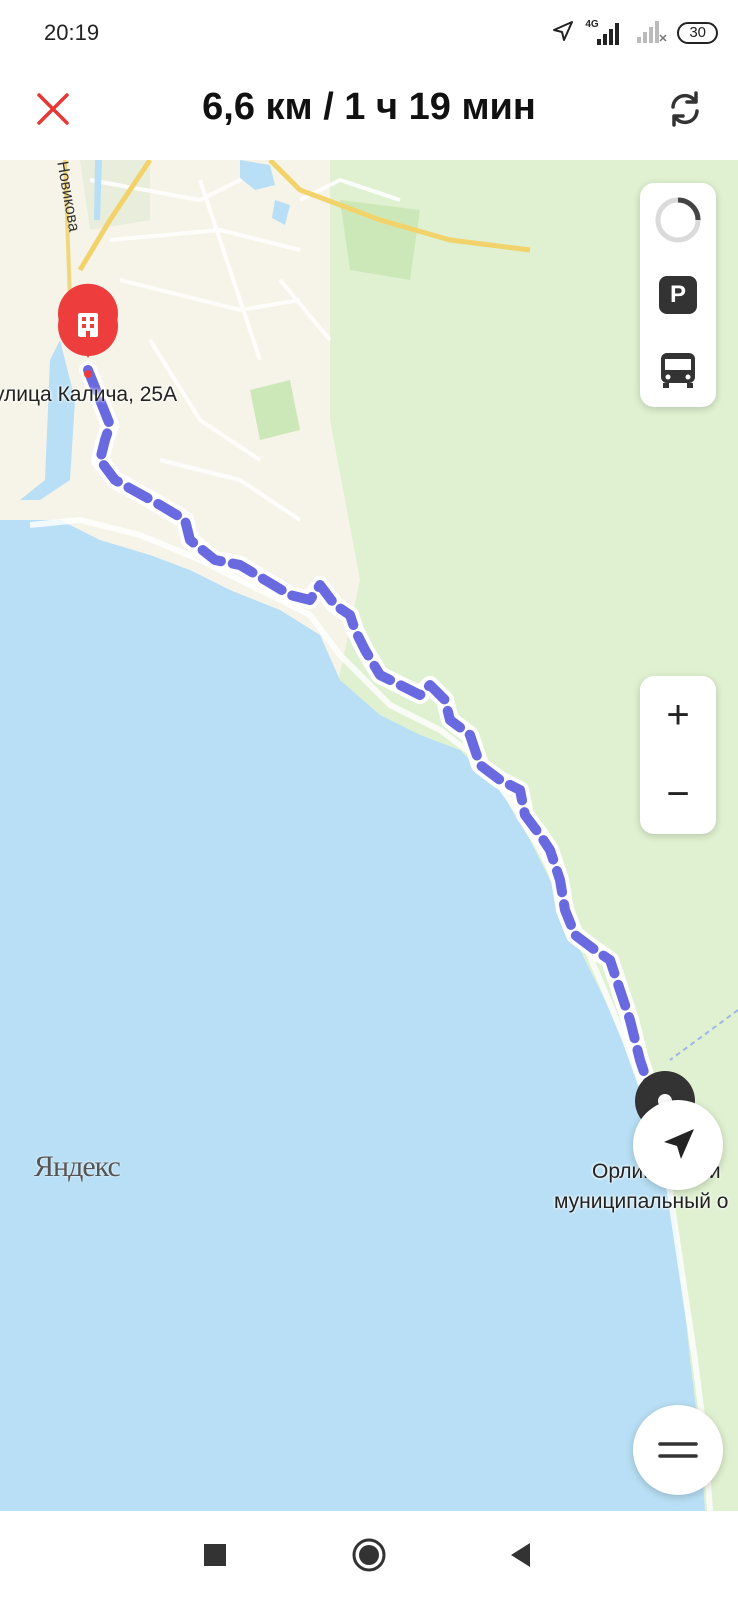  I want to click on my-location-button, so click(678, 1145).